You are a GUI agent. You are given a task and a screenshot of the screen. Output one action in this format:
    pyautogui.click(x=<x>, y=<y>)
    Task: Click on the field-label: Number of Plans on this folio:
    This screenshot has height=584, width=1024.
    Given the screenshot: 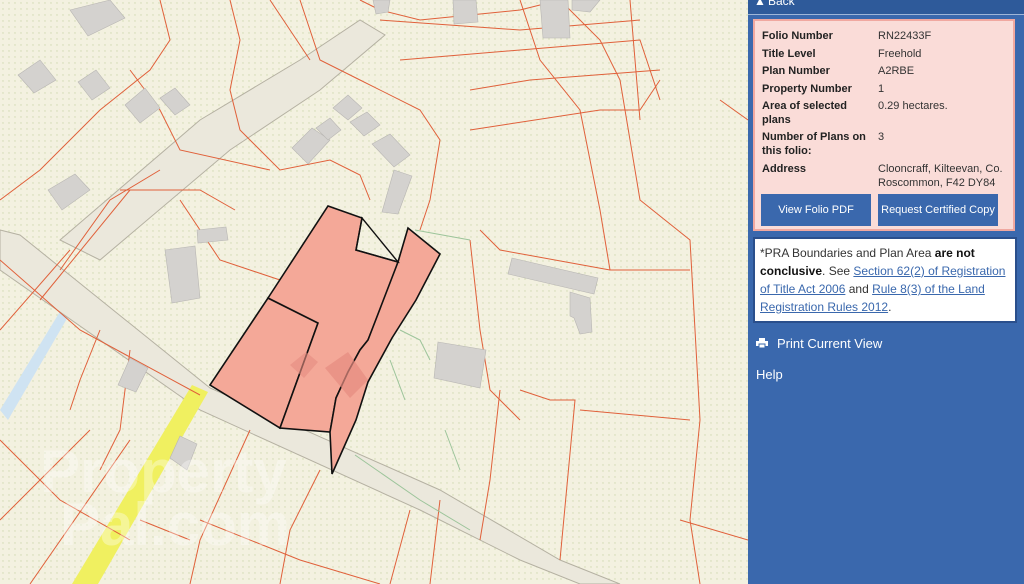 What is the action you would take?
    pyautogui.click(x=814, y=144)
    